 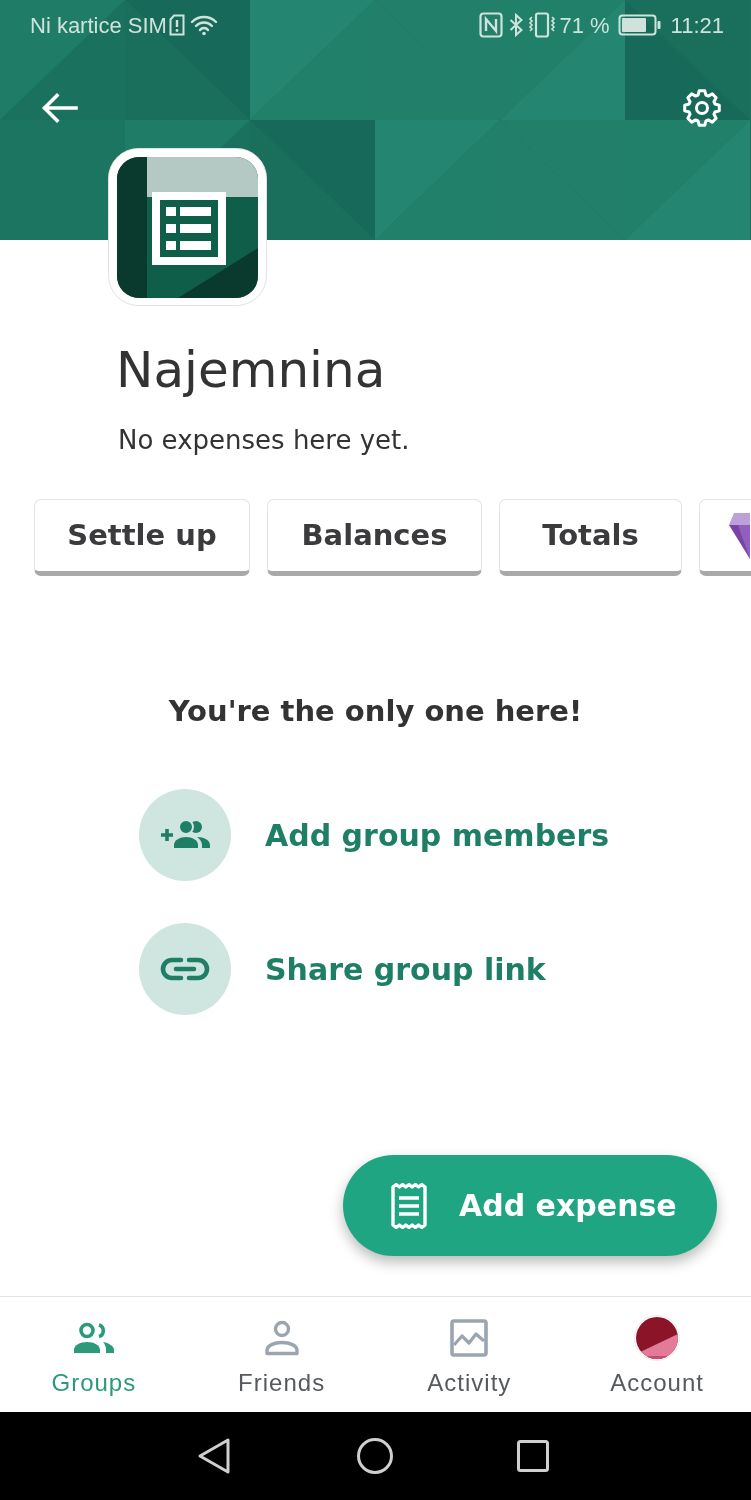 What do you see at coordinates (281, 1338) in the screenshot?
I see `person-icon` at bounding box center [281, 1338].